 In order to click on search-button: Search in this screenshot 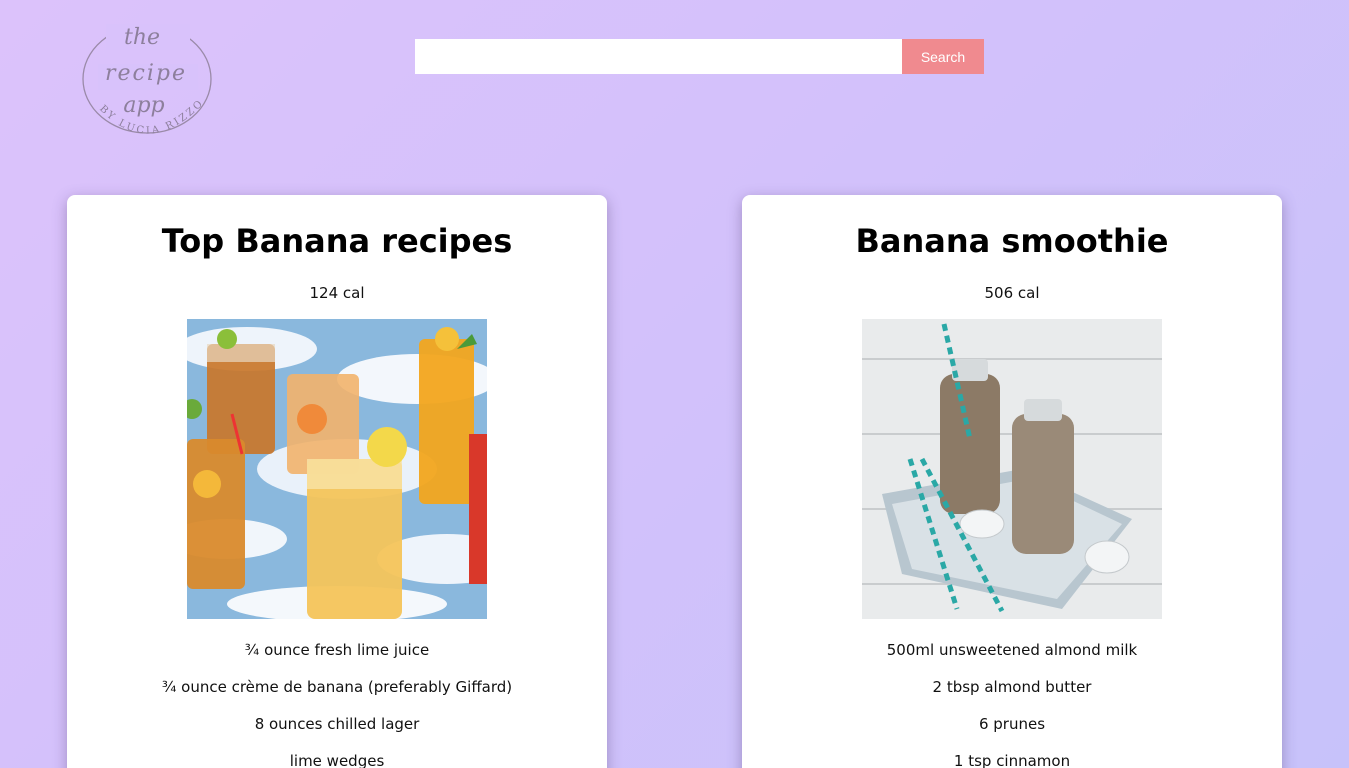, I will do `click(943, 56)`.